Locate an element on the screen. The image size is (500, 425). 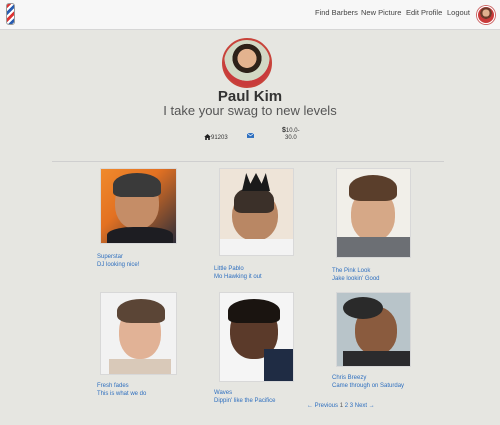
price-range-max: 30.0 is located at coordinates (291, 138).